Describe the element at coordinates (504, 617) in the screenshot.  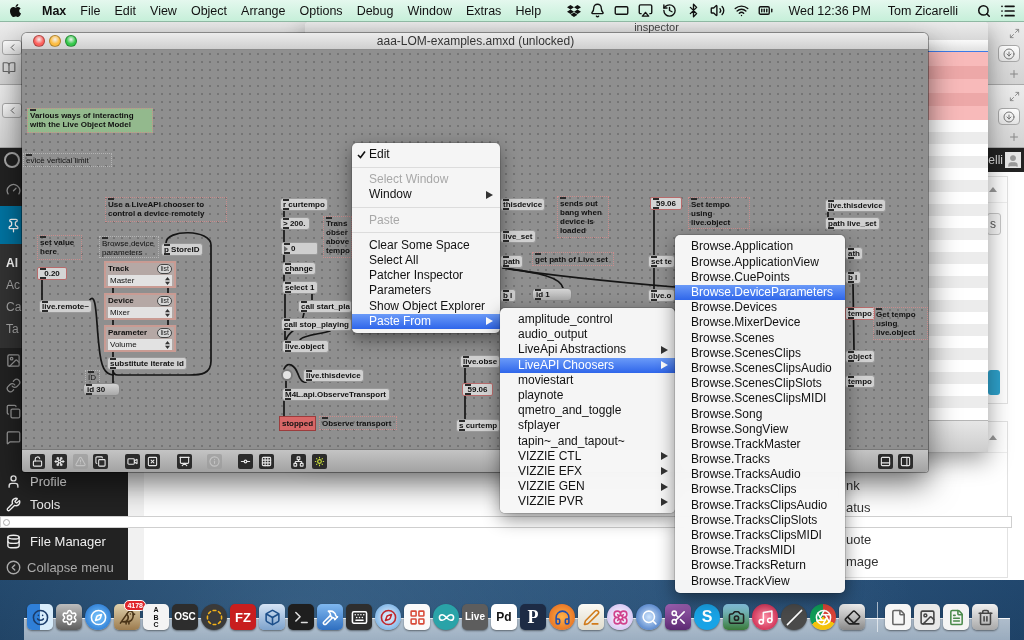
I see `dock-app: Pd` at that location.